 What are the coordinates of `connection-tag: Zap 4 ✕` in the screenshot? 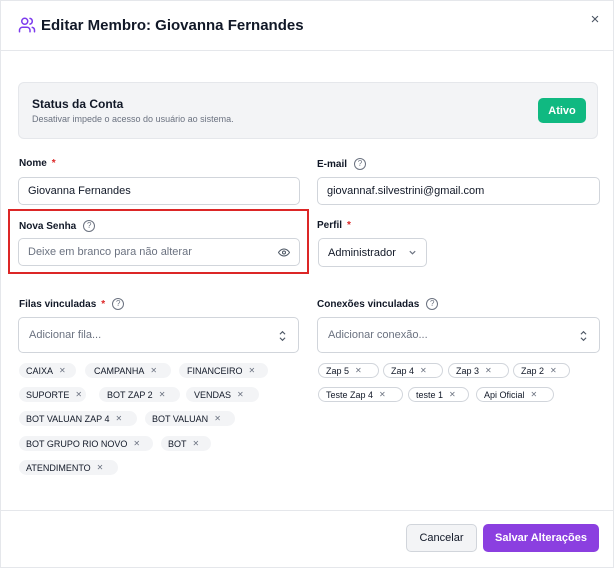 It's located at (413, 370).